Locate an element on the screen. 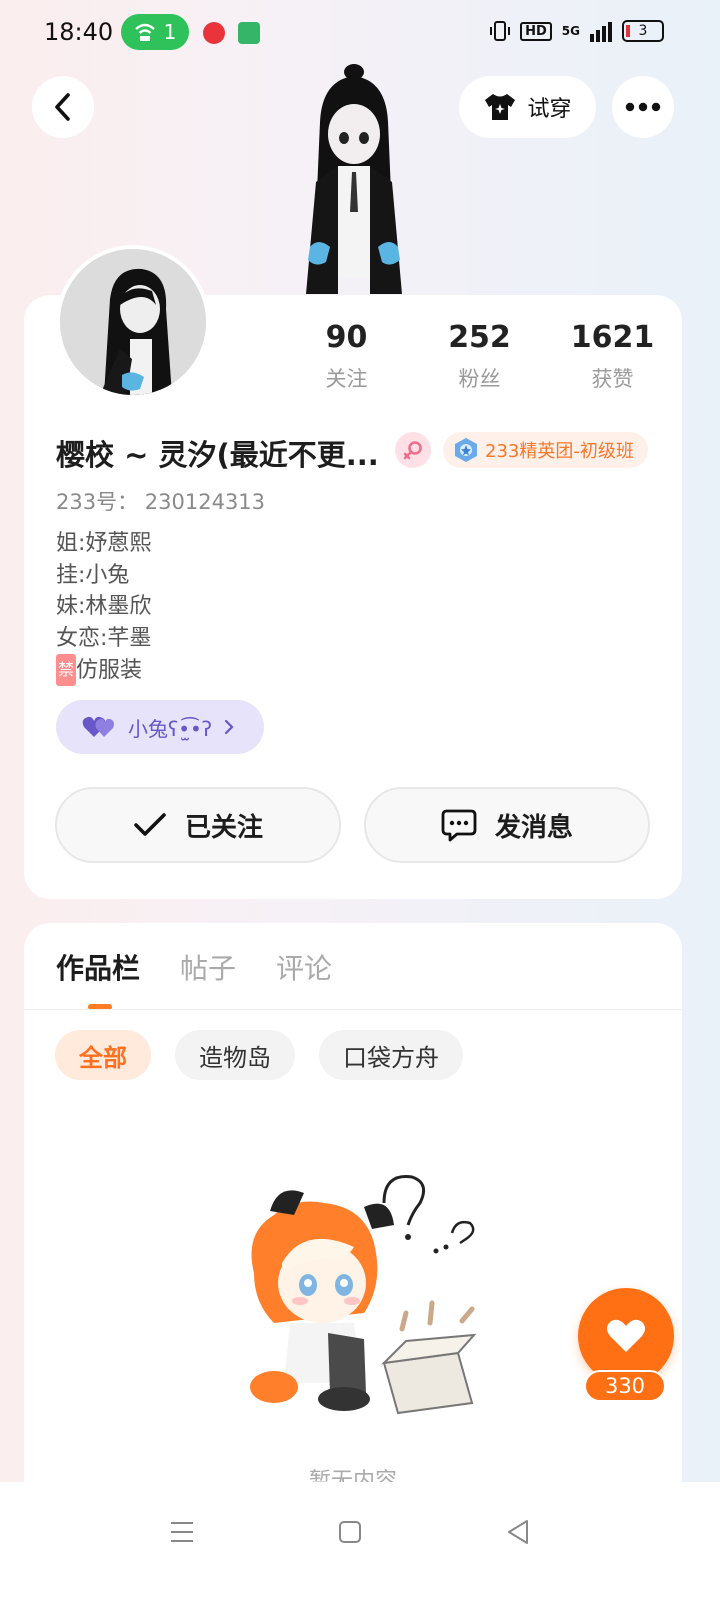  profile-bio: 姐:妤蒽熙 挂:小兔 妹:林墨欣 女恋:芊墨 禁仿服装 is located at coordinates (103, 607).